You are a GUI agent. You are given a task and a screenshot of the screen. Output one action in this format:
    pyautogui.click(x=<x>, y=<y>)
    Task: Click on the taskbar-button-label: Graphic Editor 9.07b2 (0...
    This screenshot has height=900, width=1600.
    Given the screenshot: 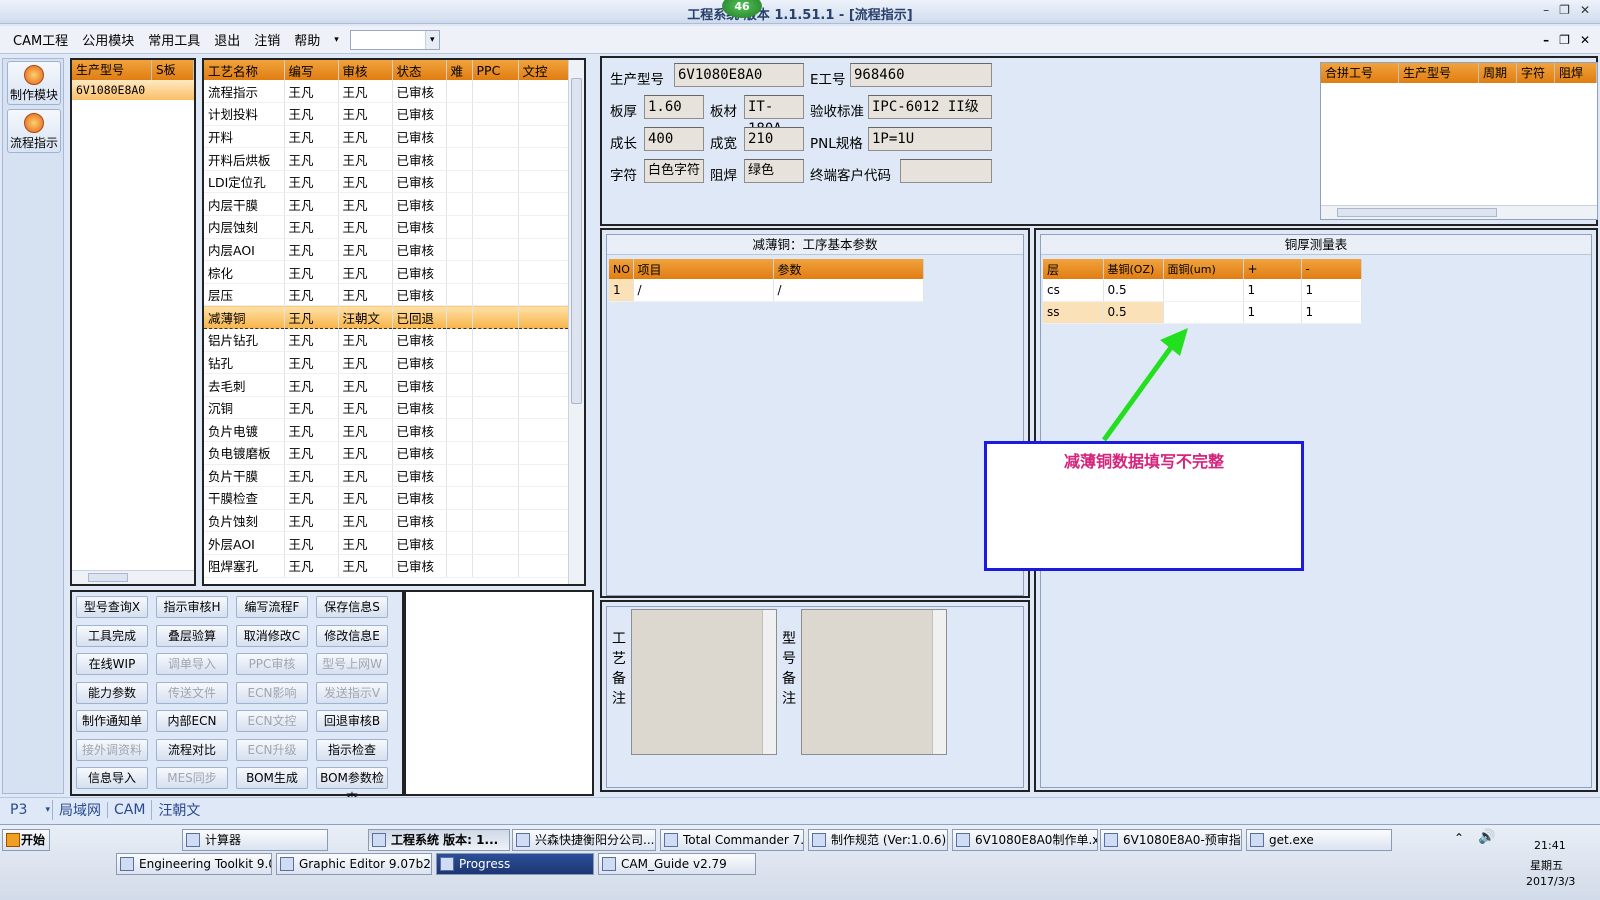 What is the action you would take?
    pyautogui.click(x=365, y=864)
    